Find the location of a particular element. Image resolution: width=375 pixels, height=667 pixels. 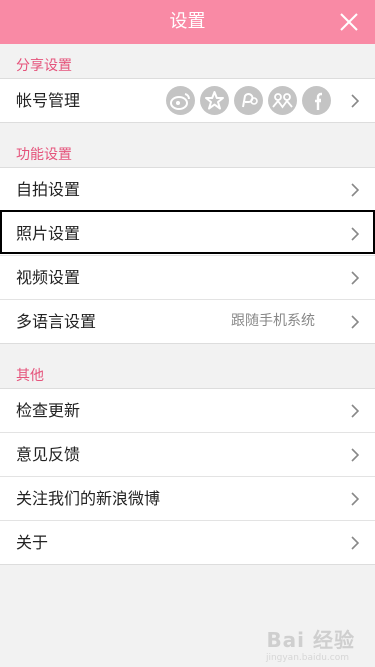

pinterest-icon is located at coordinates (248, 100).